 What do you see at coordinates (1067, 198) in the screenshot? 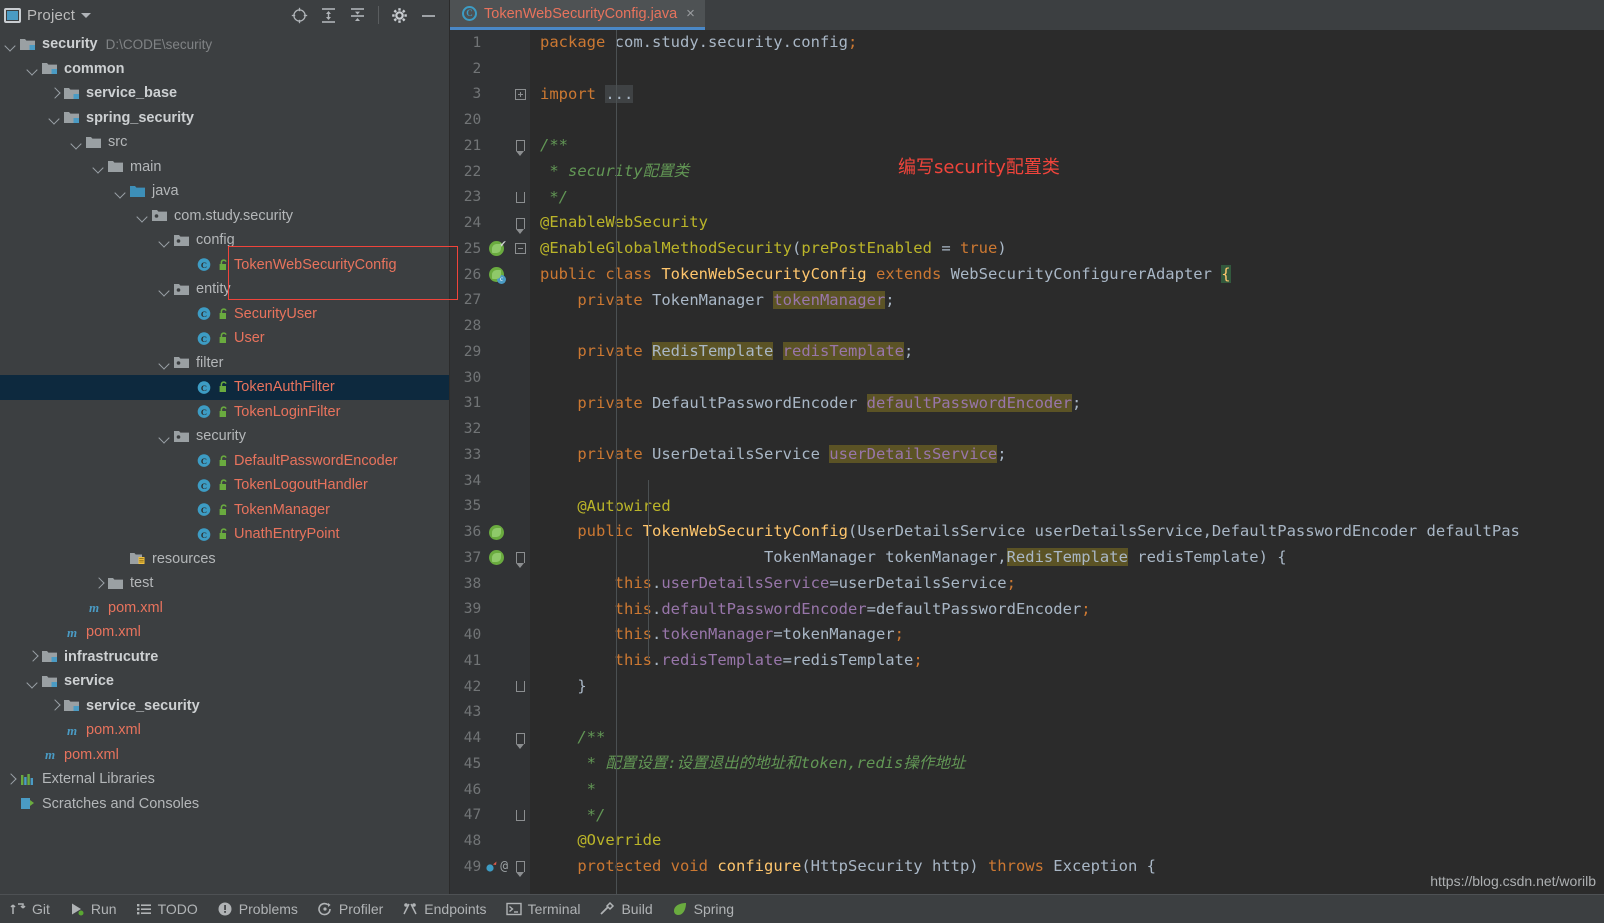
I see `code-line-23: */` at bounding box center [1067, 198].